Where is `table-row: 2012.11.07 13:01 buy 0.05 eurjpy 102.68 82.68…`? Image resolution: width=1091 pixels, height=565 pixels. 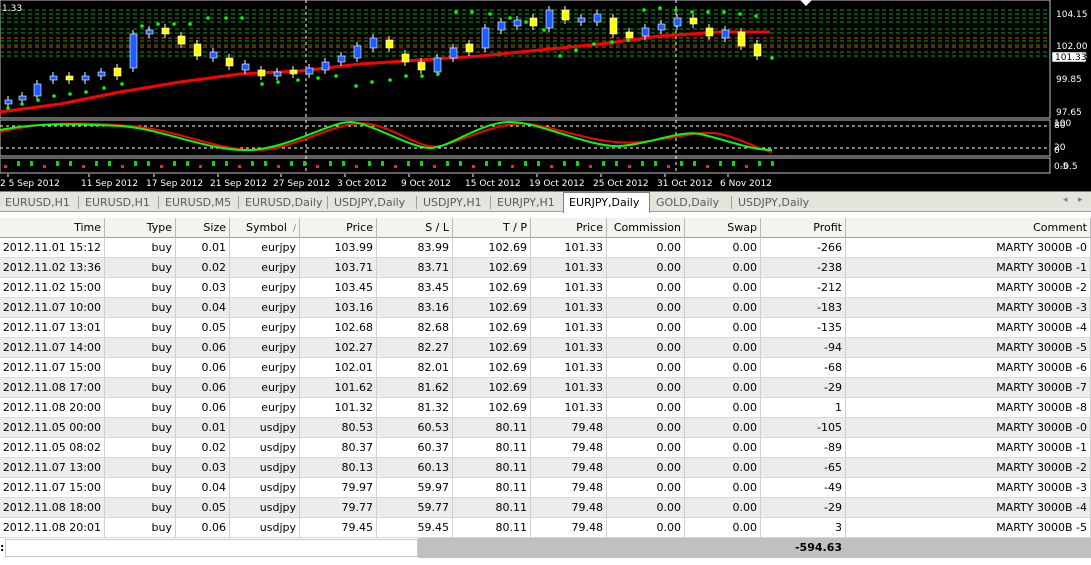
table-row: 2012.11.07 13:01 buy 0.05 eurjpy 102.68 82.68… is located at coordinates (545, 328).